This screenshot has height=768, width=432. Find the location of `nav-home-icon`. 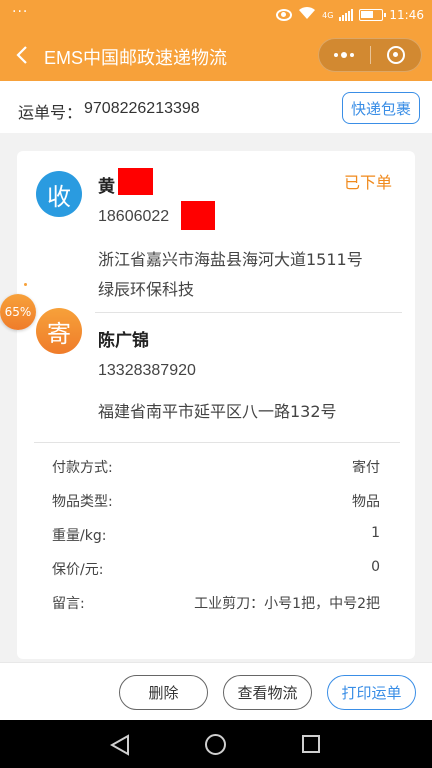

nav-home-icon is located at coordinates (215, 744).